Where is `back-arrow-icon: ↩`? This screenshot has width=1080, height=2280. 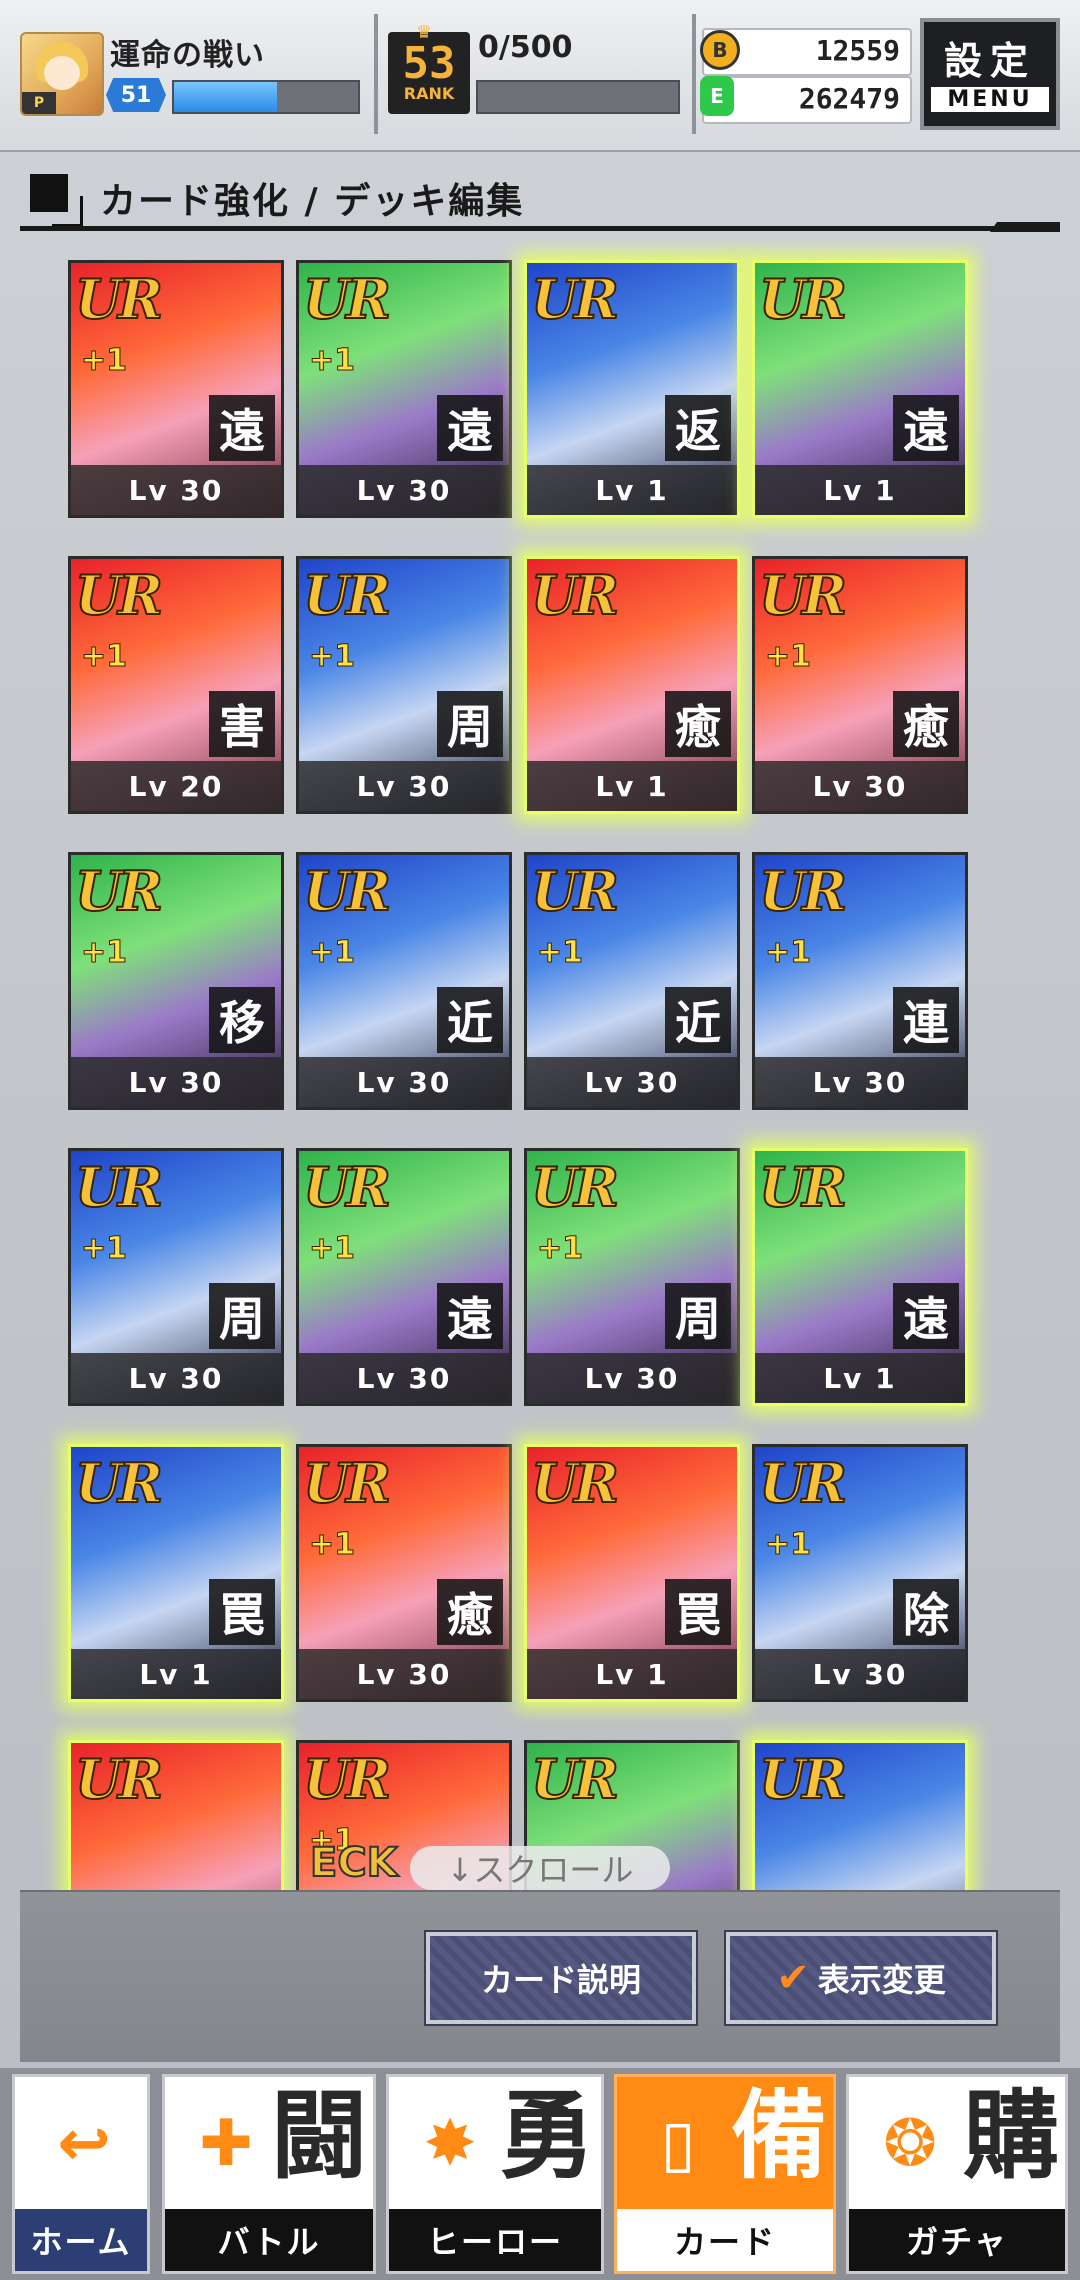 back-arrow-icon: ↩ is located at coordinates (84, 2144).